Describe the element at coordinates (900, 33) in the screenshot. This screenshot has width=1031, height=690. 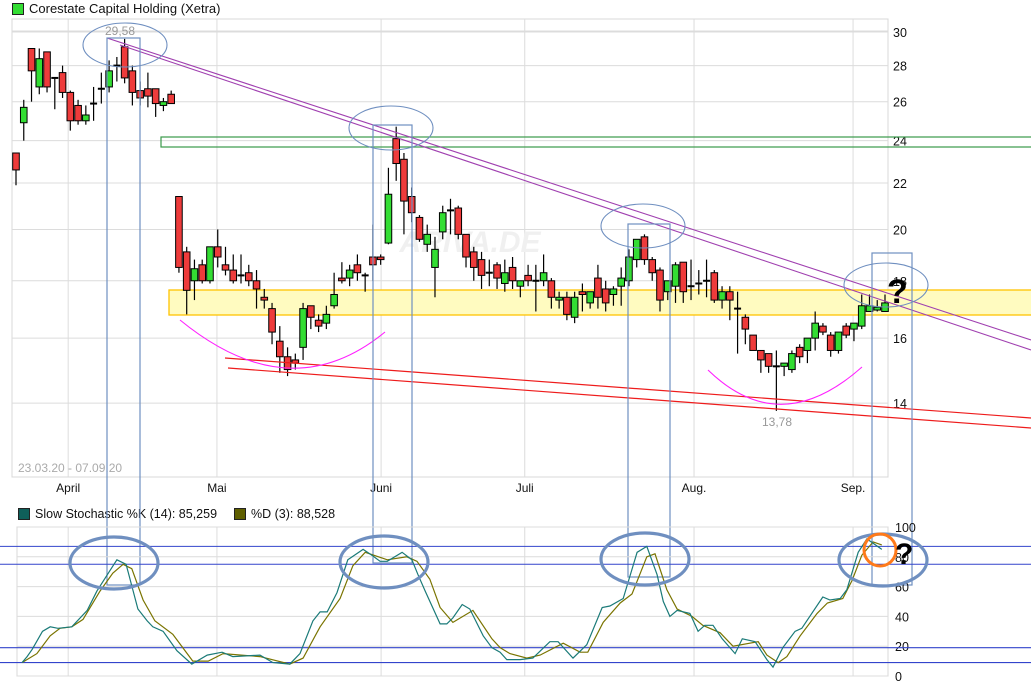
I see `price-tick-label: 30` at that location.